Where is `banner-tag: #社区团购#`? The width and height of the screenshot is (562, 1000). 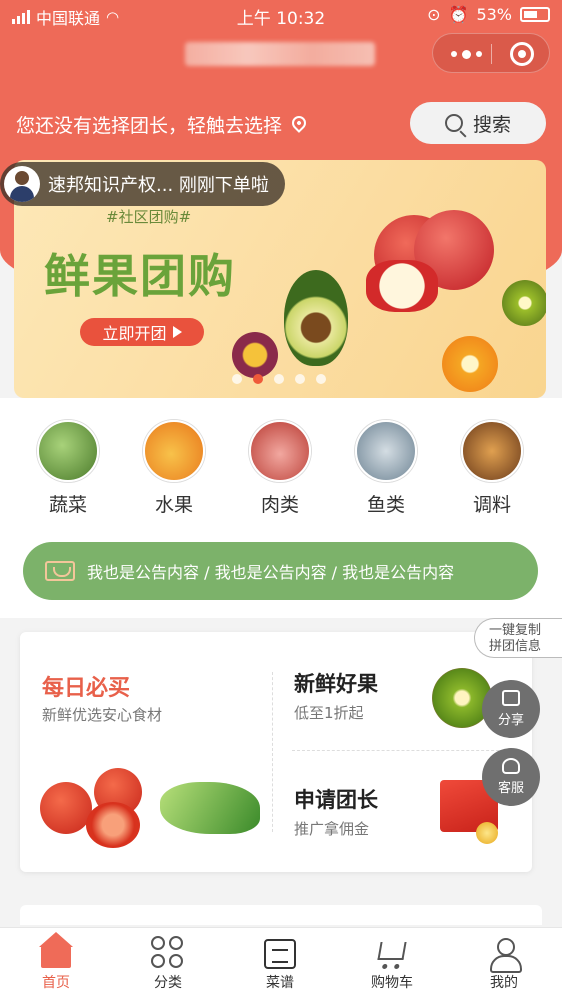 banner-tag: #社区团购# is located at coordinates (149, 217).